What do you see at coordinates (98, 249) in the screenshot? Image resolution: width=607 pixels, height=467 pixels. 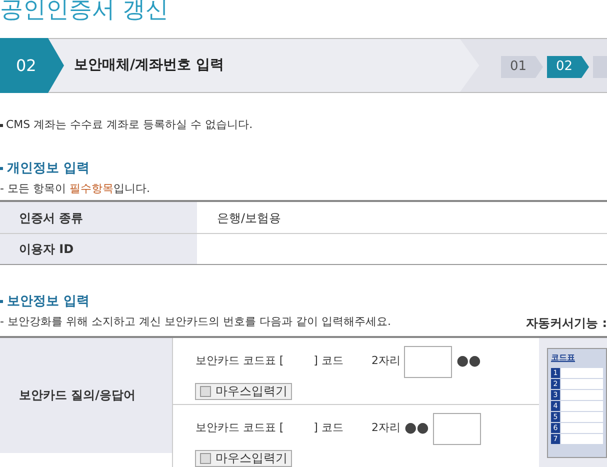 I see `row-label: 이용자 ID` at bounding box center [98, 249].